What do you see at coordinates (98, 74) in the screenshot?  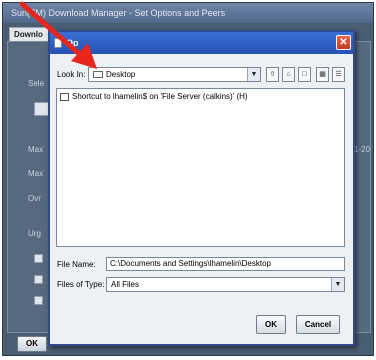 I see `folder-icon` at bounding box center [98, 74].